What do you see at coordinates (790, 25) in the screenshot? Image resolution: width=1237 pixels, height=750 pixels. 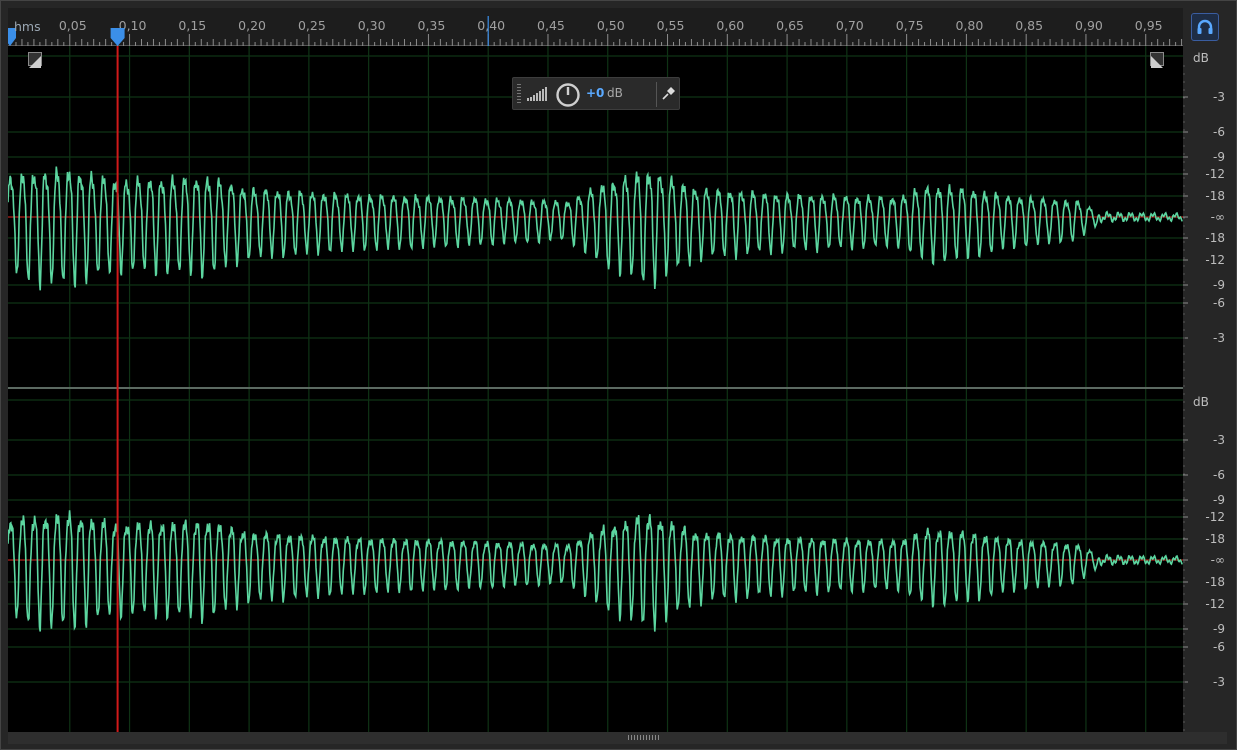 I see `ruler-time-label: 0,65` at bounding box center [790, 25].